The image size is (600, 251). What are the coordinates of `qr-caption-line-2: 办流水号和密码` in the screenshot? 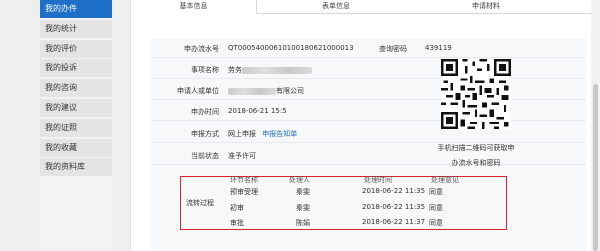 It's located at (476, 163).